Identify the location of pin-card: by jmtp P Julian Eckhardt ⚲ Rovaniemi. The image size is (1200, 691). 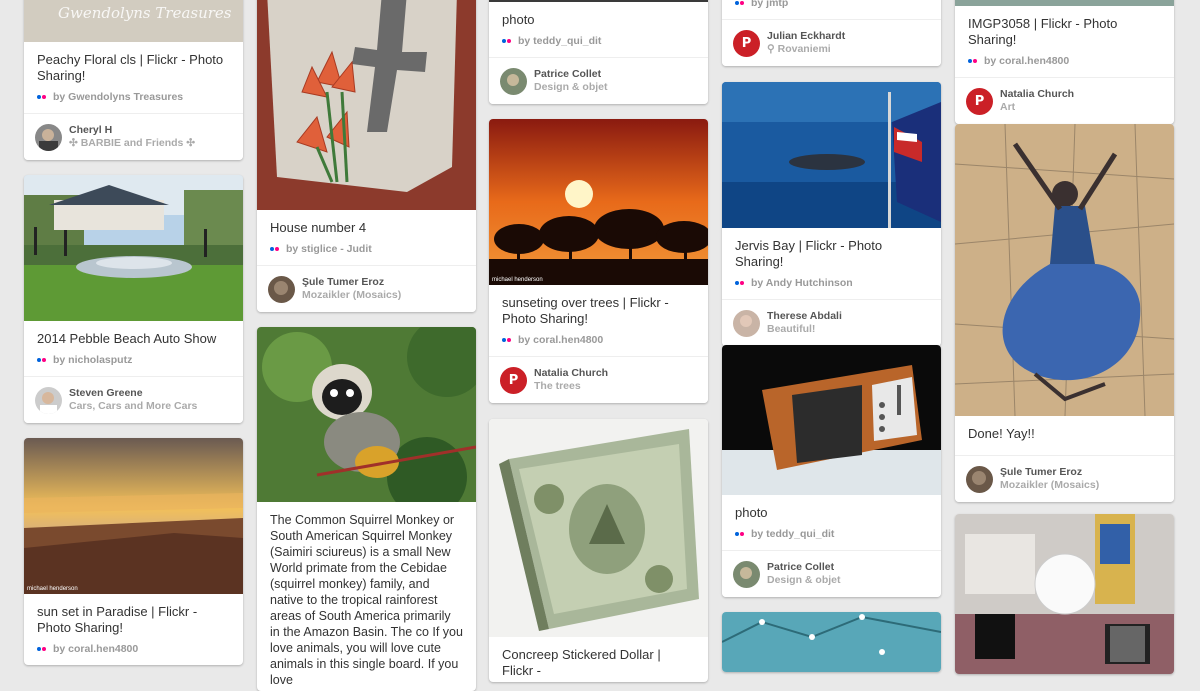
(831, 33).